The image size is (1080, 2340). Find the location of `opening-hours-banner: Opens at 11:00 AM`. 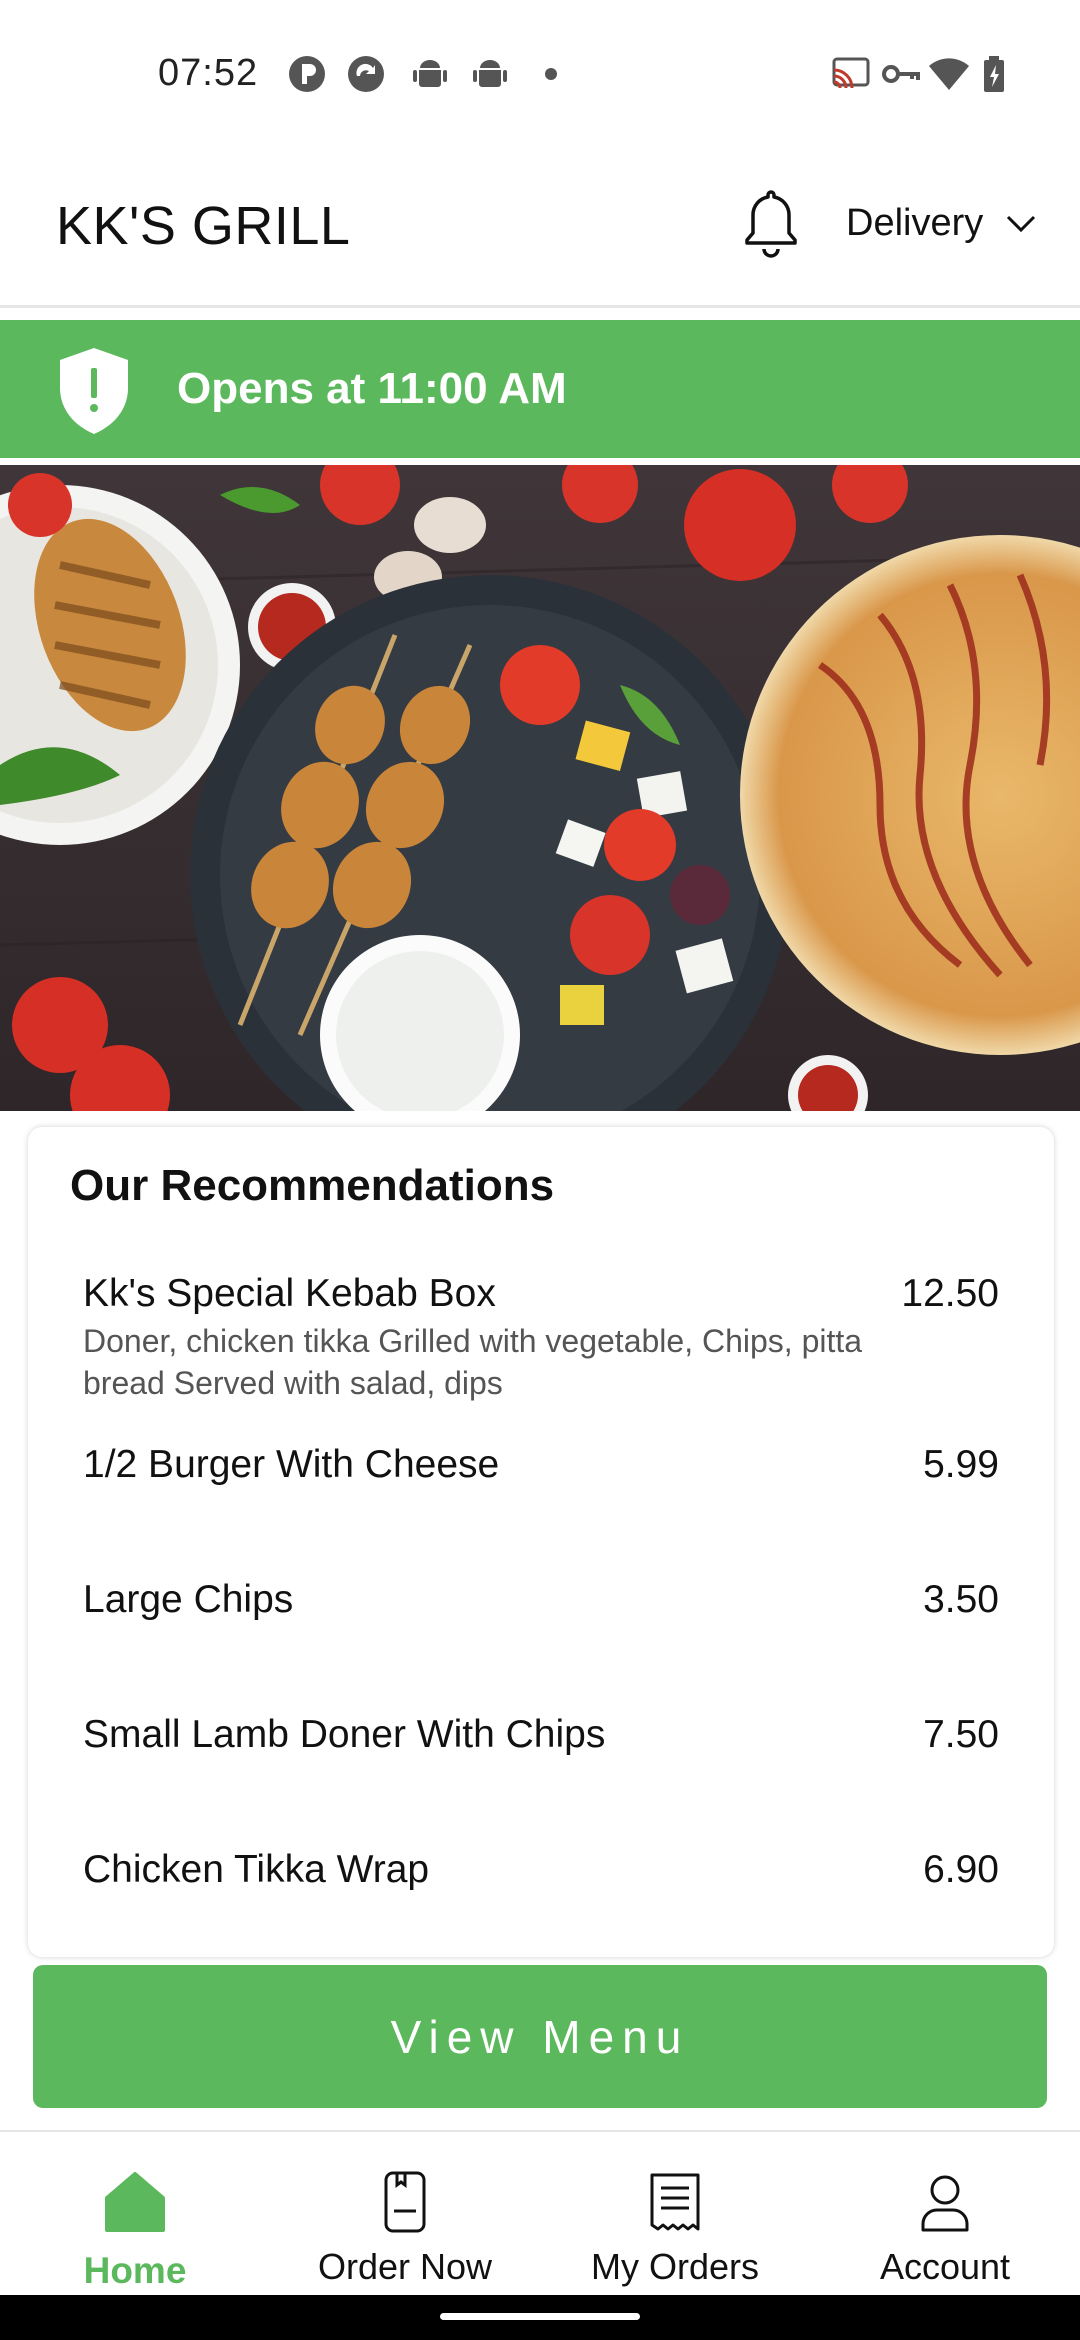

opening-hours-banner: Opens at 11:00 AM is located at coordinates (540, 389).